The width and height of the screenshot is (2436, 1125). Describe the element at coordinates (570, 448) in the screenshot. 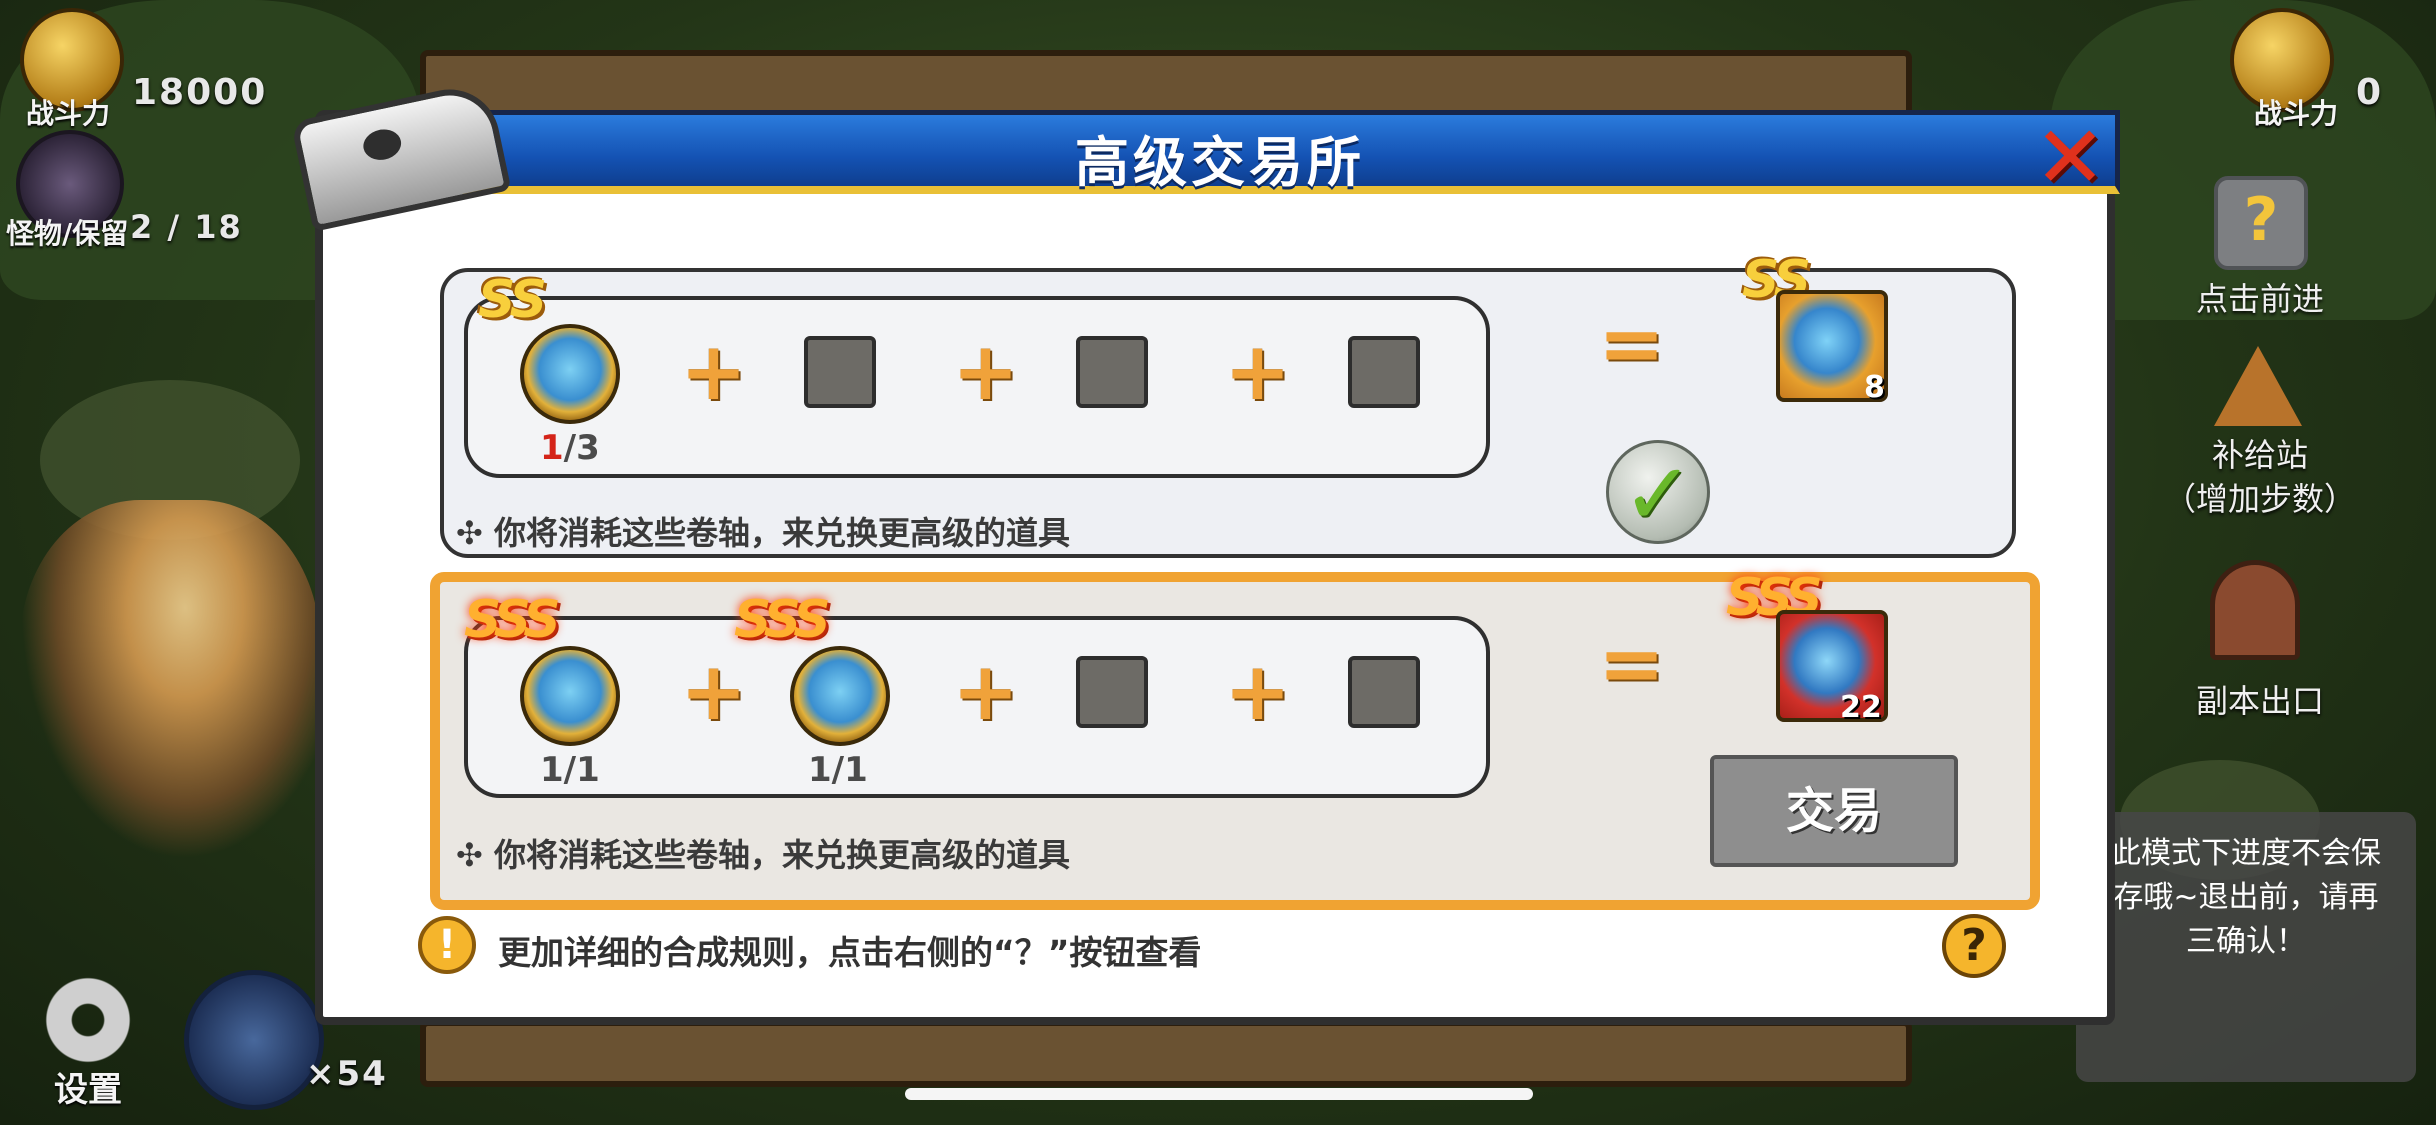

I see `scroll-count: 1/3` at that location.